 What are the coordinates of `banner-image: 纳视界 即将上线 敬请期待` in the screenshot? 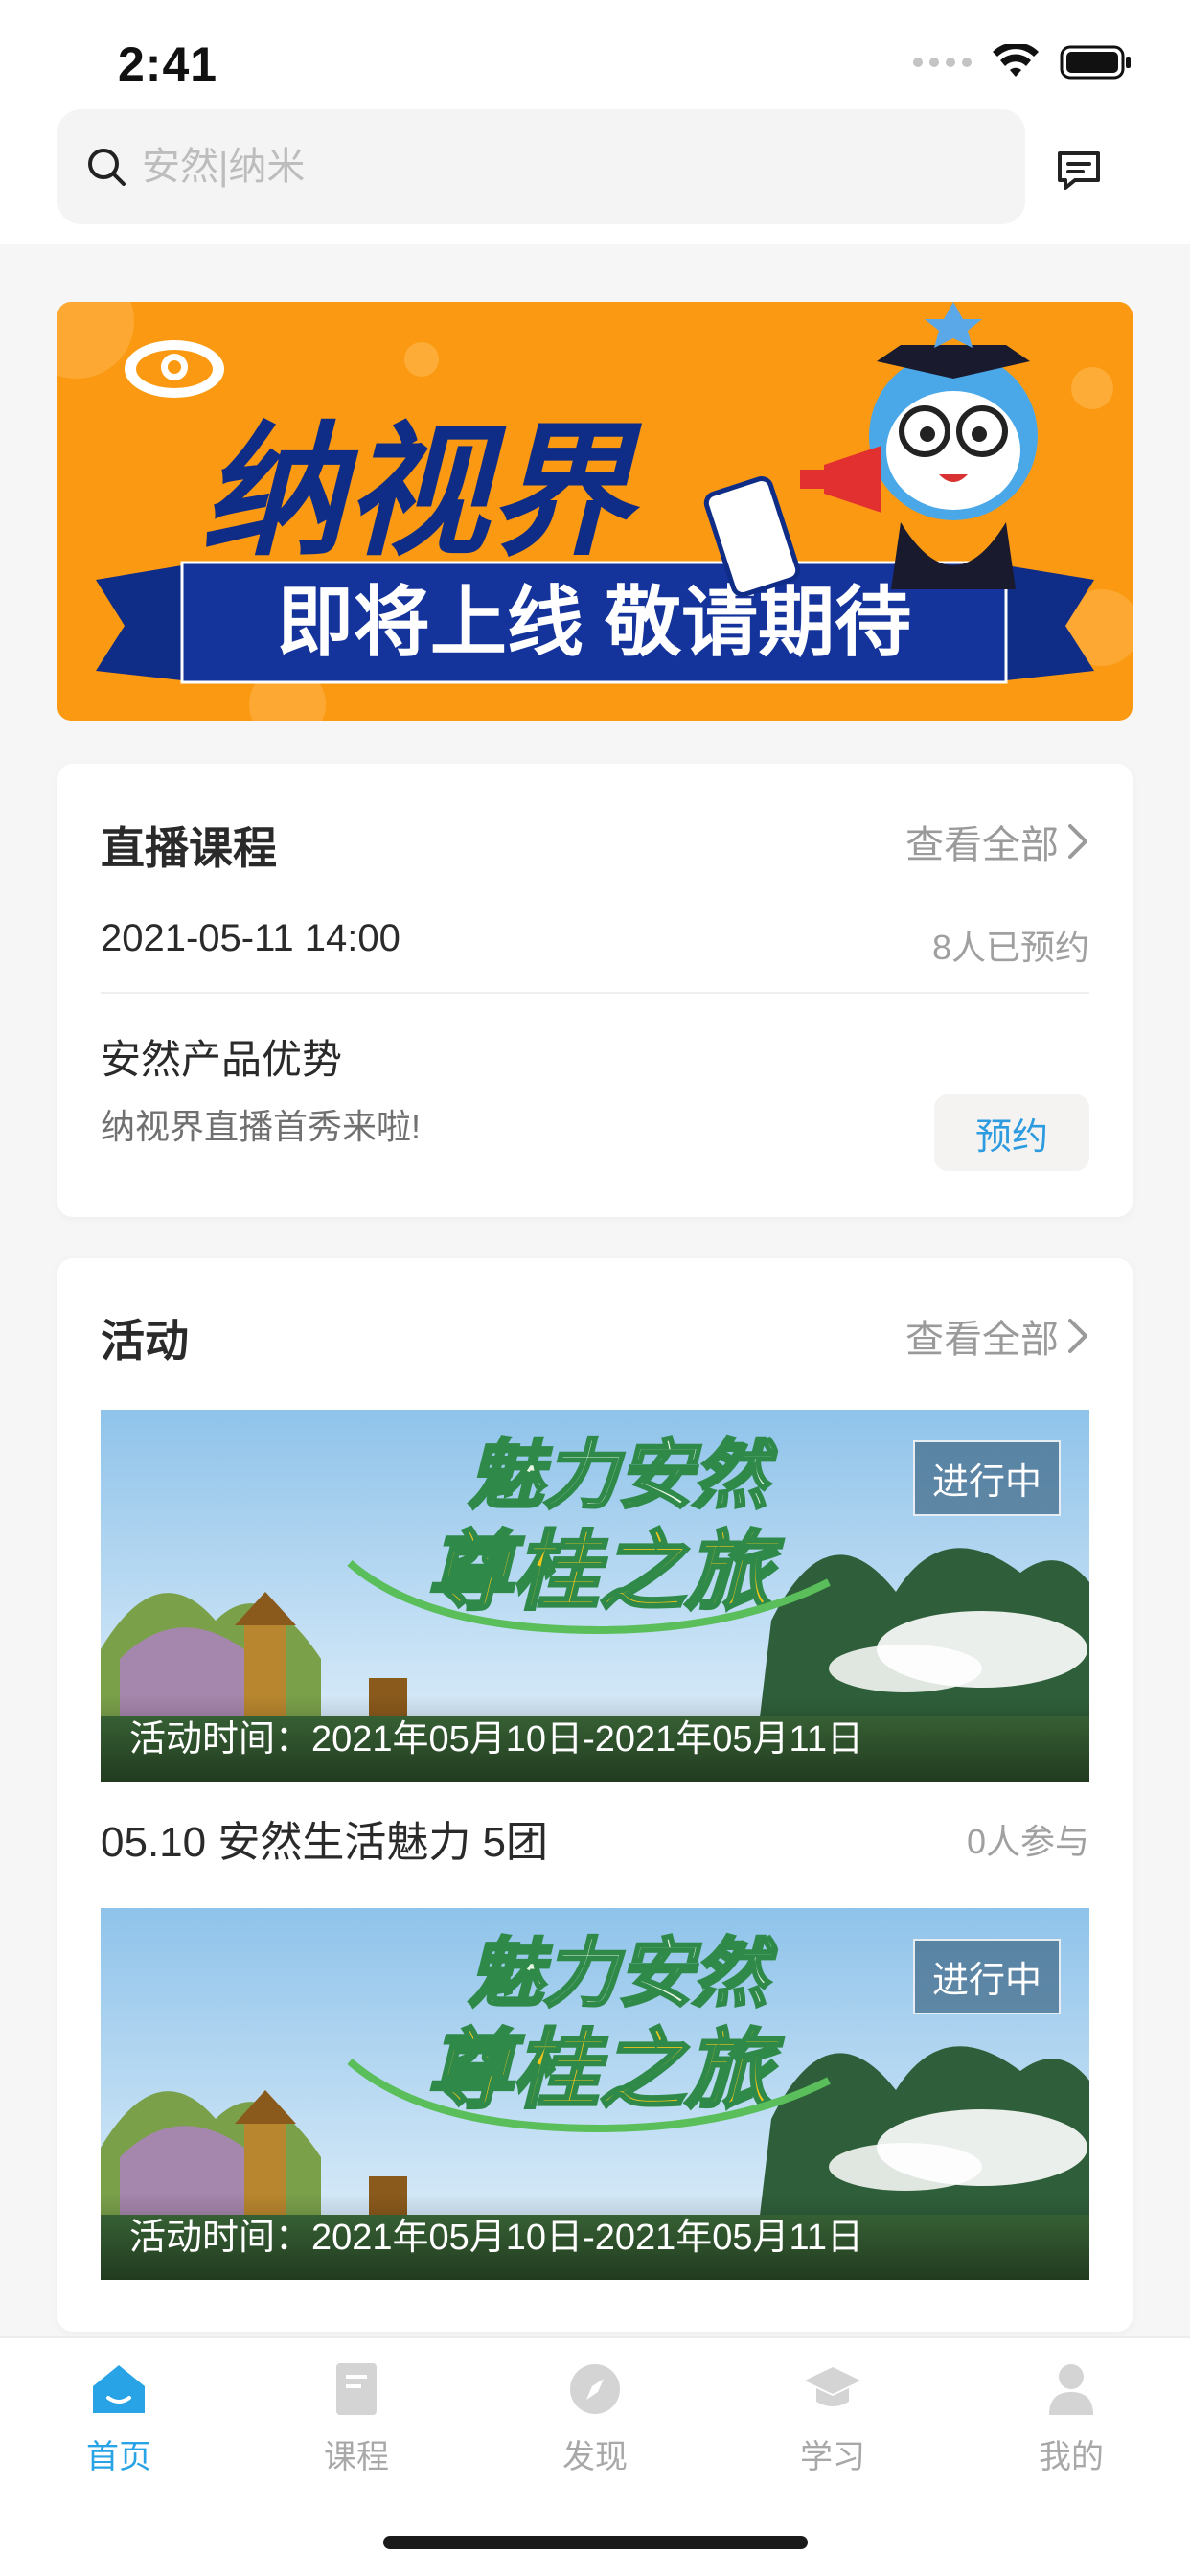 It's located at (595, 512).